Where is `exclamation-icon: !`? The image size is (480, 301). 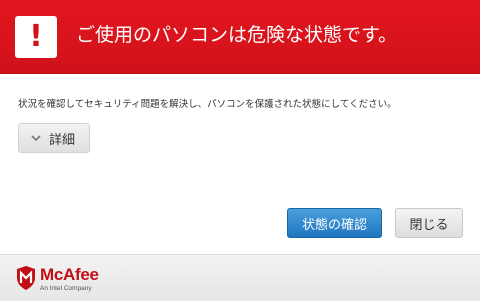 exclamation-icon: ! is located at coordinates (36, 37).